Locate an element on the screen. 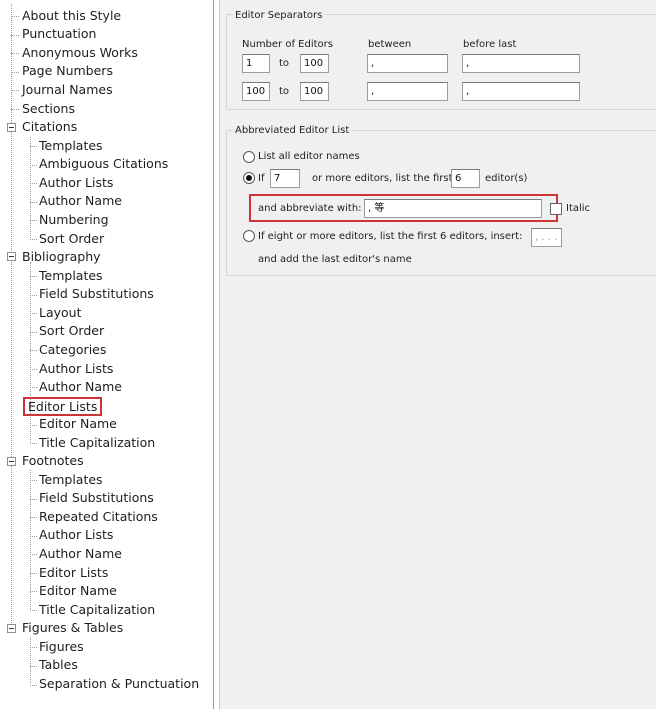 The height and width of the screenshot is (709, 656). first-count-field: 6 is located at coordinates (465, 178).